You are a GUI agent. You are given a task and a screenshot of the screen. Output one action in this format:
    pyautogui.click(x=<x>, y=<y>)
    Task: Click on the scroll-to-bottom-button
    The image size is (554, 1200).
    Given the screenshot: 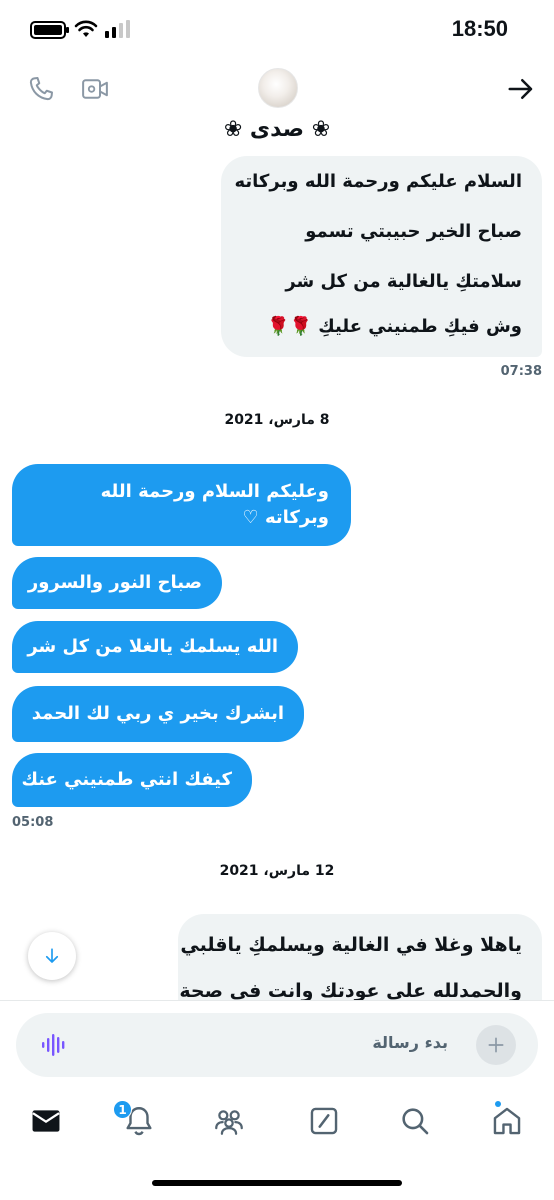 What is the action you would take?
    pyautogui.click(x=52, y=956)
    